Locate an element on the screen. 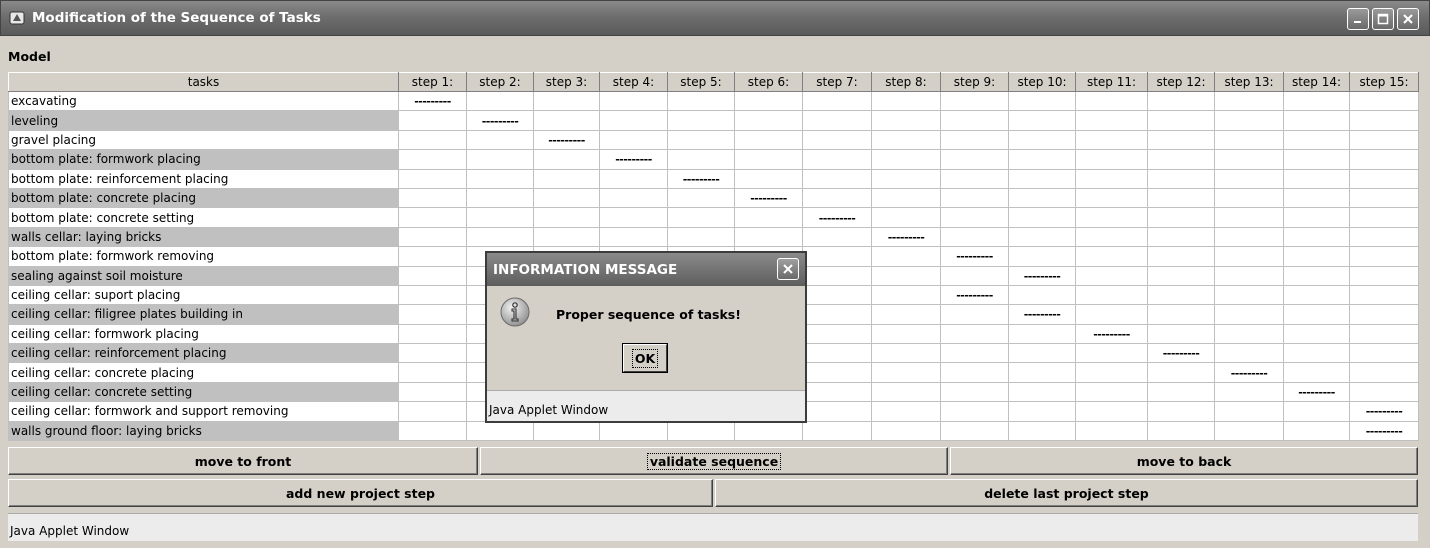 Image resolution: width=1430 pixels, height=548 pixels. table-row: bottom plate: formwork placing --------- is located at coordinates (713, 159).